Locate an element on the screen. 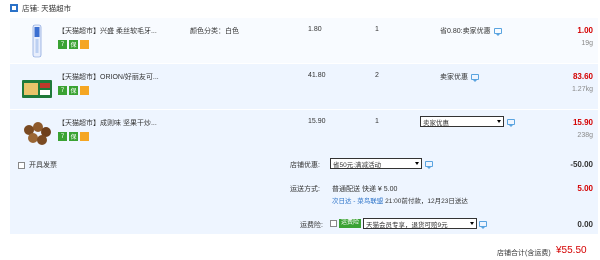 This screenshot has height=260, width=600. shop-discount-select-value: 省50元:满减活动 is located at coordinates (357, 165).